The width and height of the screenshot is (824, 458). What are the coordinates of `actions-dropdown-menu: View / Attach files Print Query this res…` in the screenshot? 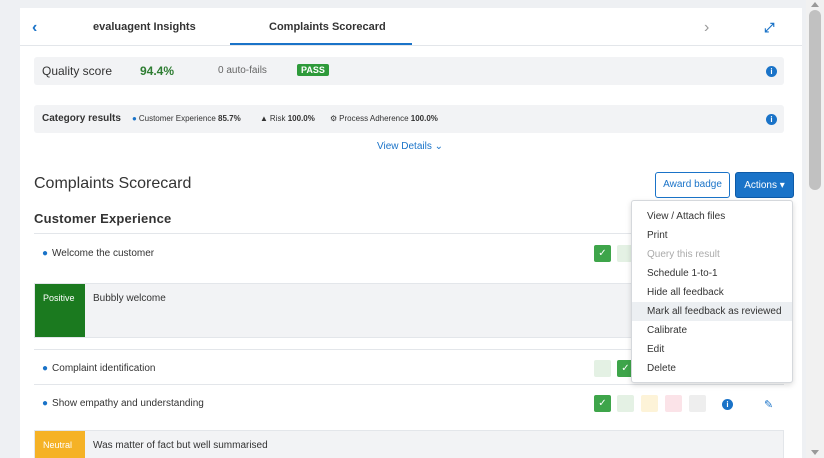 It's located at (712, 291).